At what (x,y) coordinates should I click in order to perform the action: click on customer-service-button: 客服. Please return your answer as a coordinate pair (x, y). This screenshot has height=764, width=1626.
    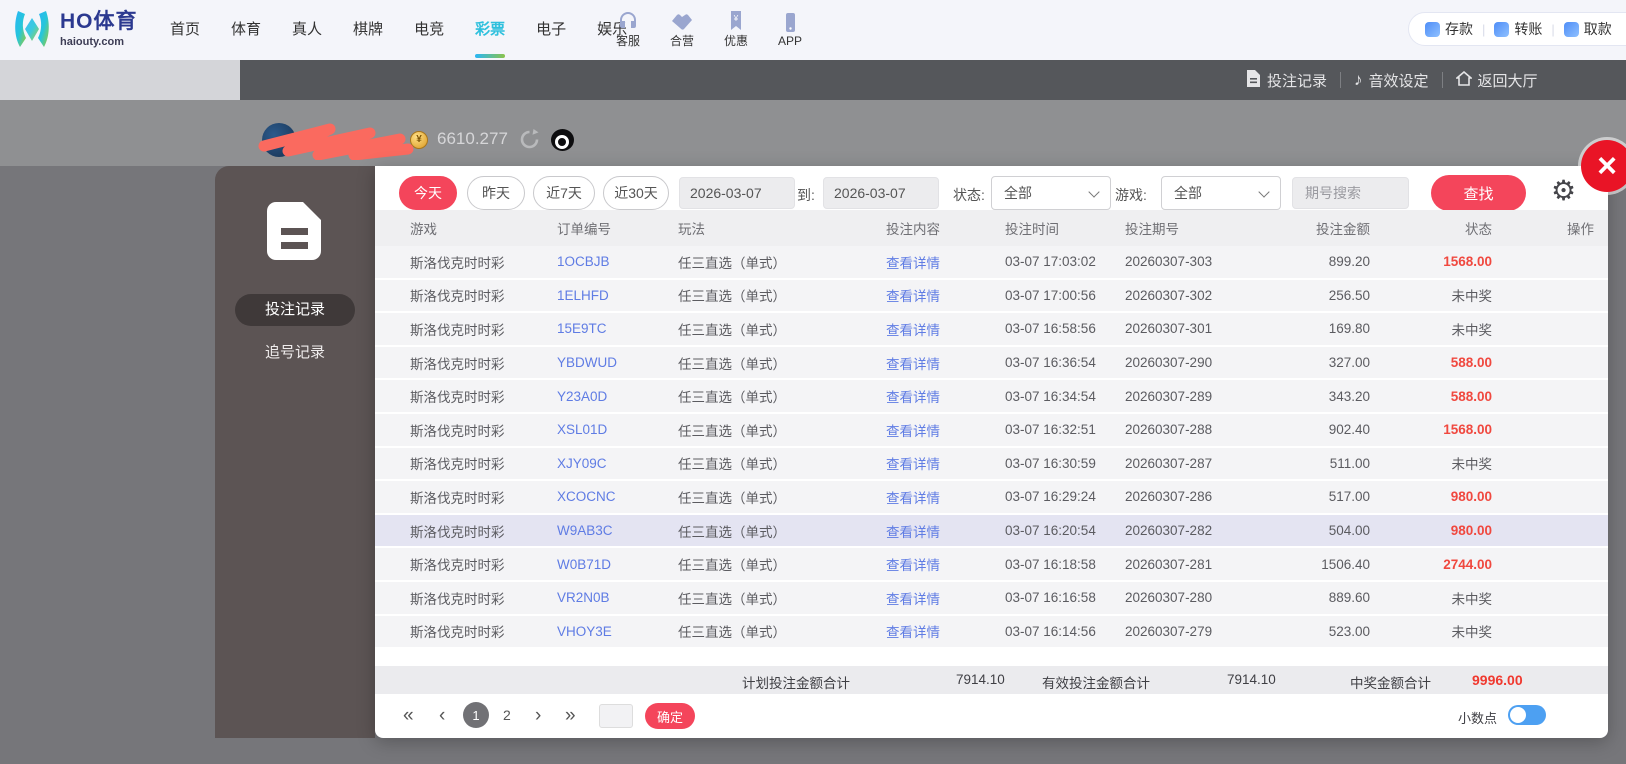
    Looking at the image, I should click on (628, 30).